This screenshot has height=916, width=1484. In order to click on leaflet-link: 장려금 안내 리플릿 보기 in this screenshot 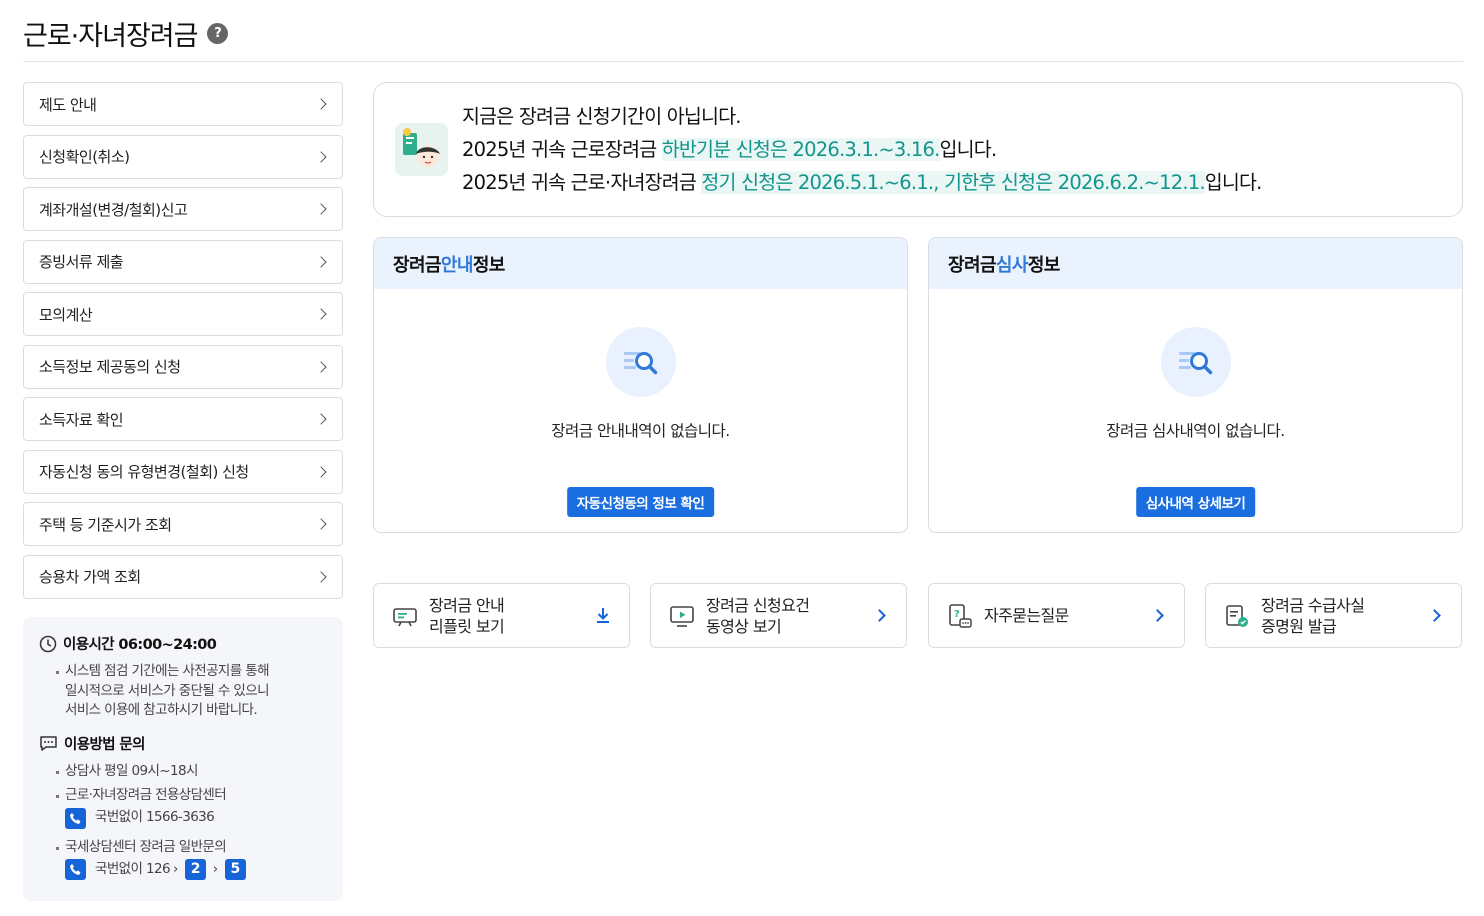, I will do `click(501, 615)`.